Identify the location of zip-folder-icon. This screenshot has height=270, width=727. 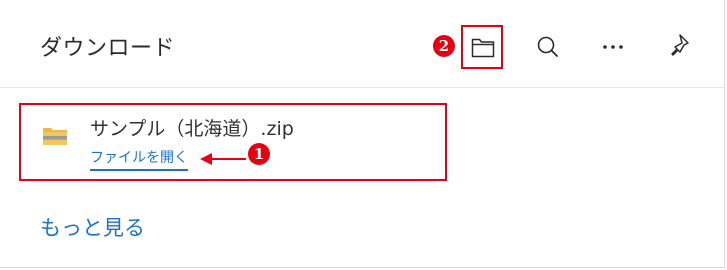
(55, 136).